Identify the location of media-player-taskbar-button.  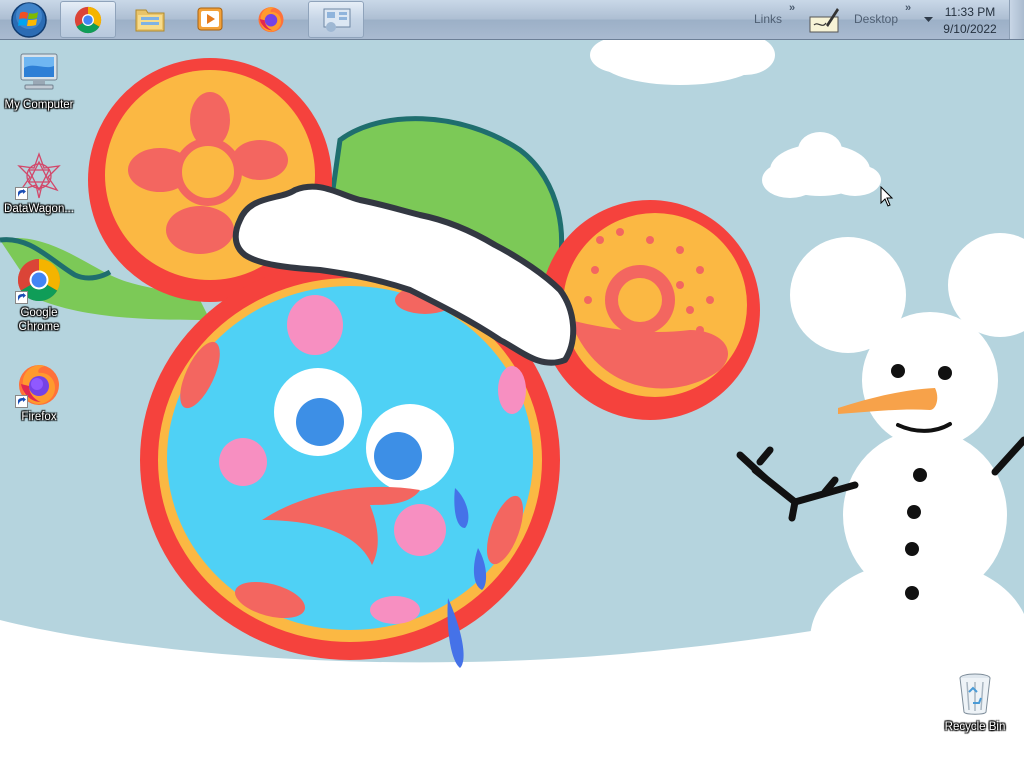
(211, 19).